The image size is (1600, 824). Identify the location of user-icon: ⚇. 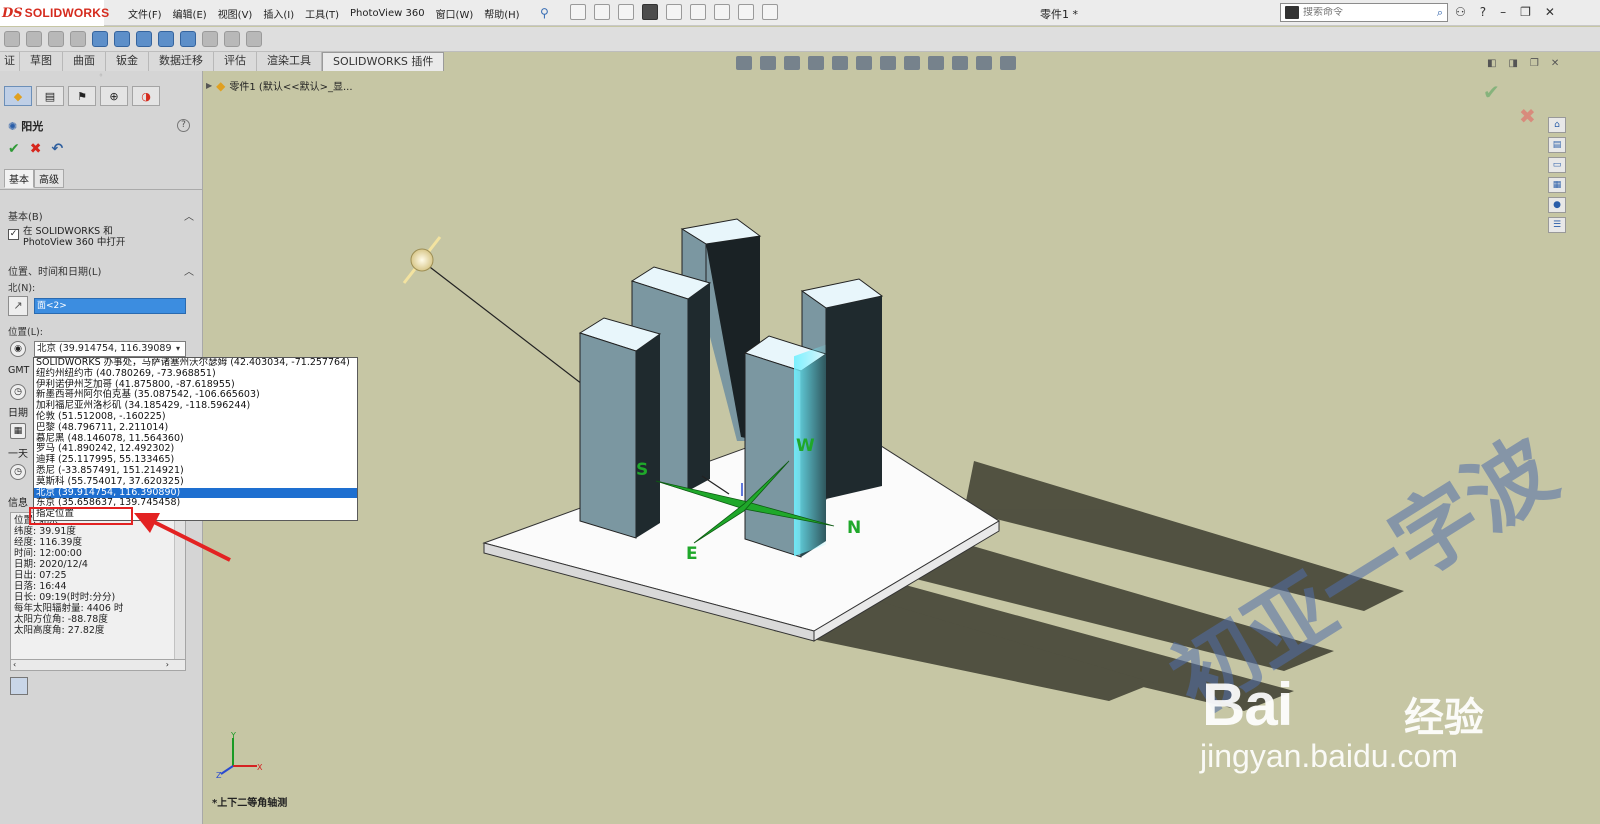
(1460, 12).